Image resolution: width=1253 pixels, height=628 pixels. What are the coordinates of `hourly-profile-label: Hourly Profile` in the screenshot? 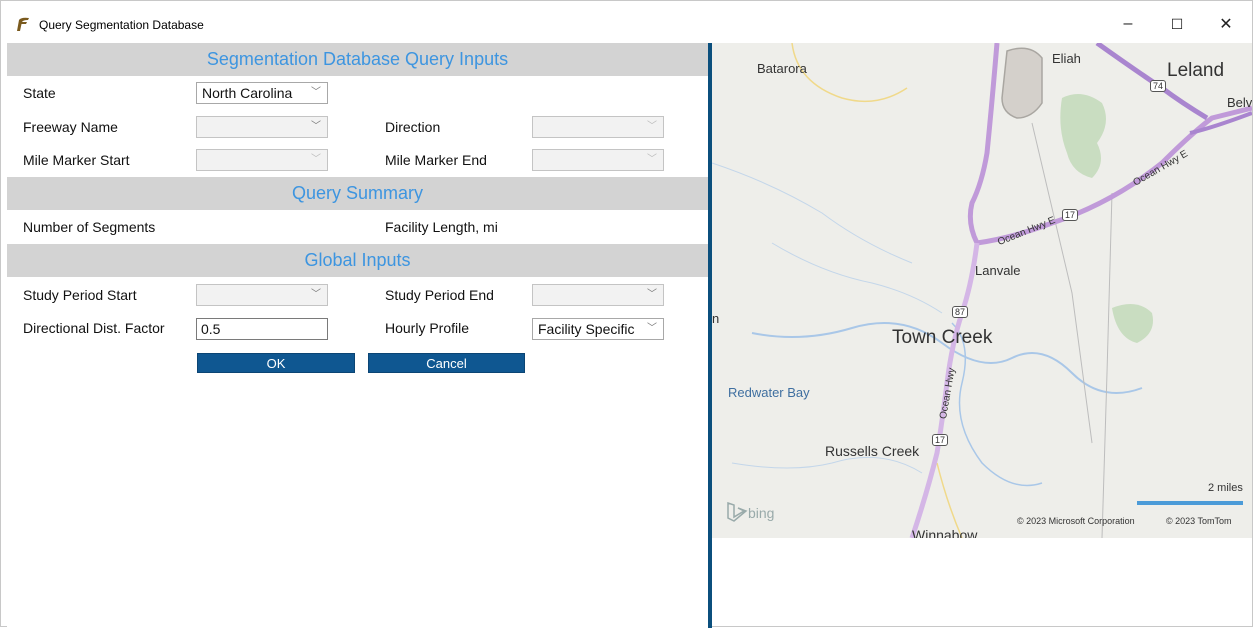 It's located at (427, 328).